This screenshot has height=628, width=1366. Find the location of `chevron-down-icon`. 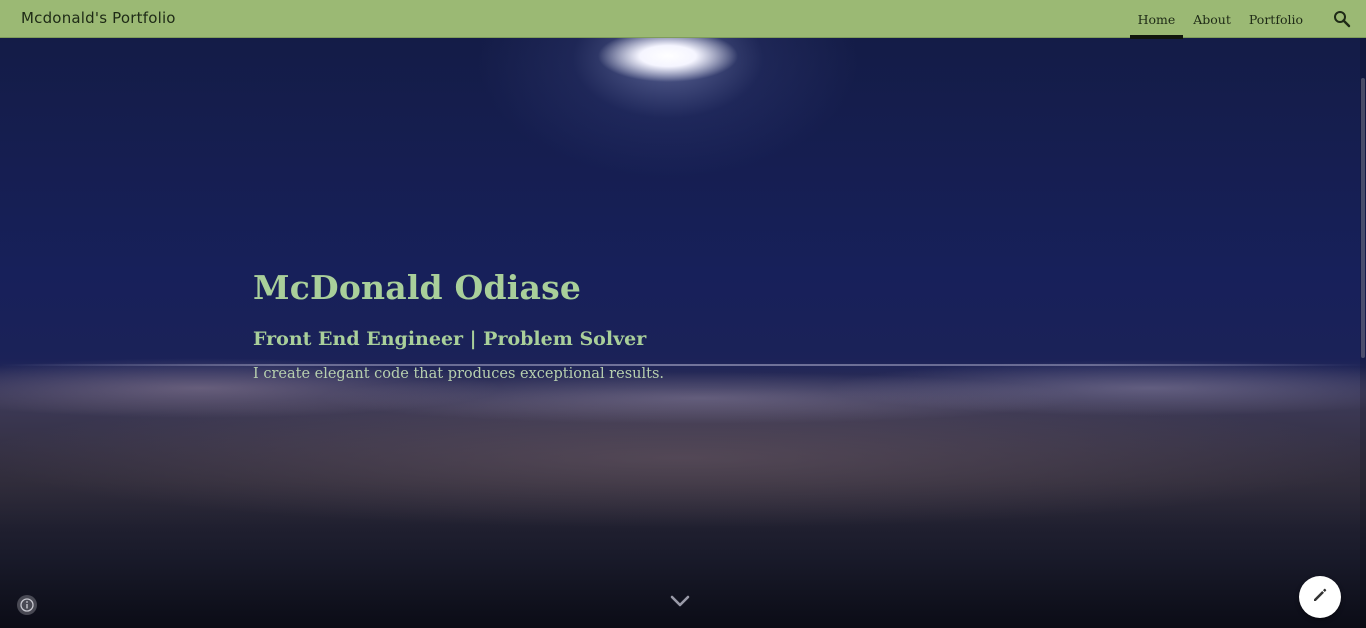

chevron-down-icon is located at coordinates (680, 601).